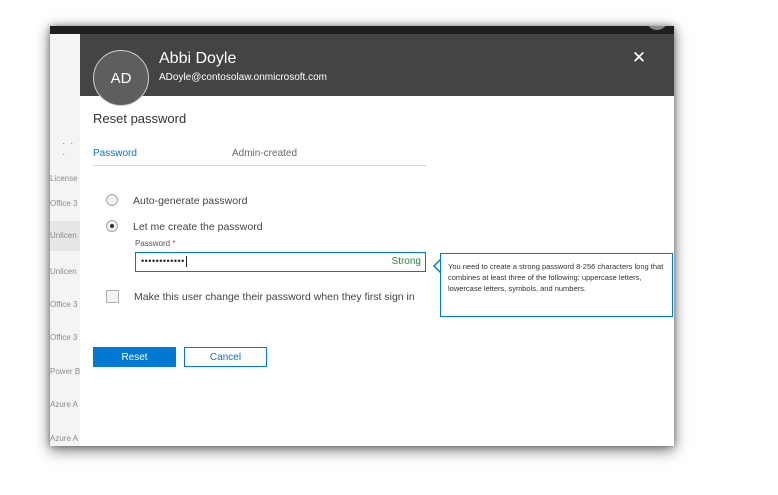 The height and width of the screenshot is (495, 778). Describe the element at coordinates (406, 261) in the screenshot. I see `password-strength: Strong` at that location.